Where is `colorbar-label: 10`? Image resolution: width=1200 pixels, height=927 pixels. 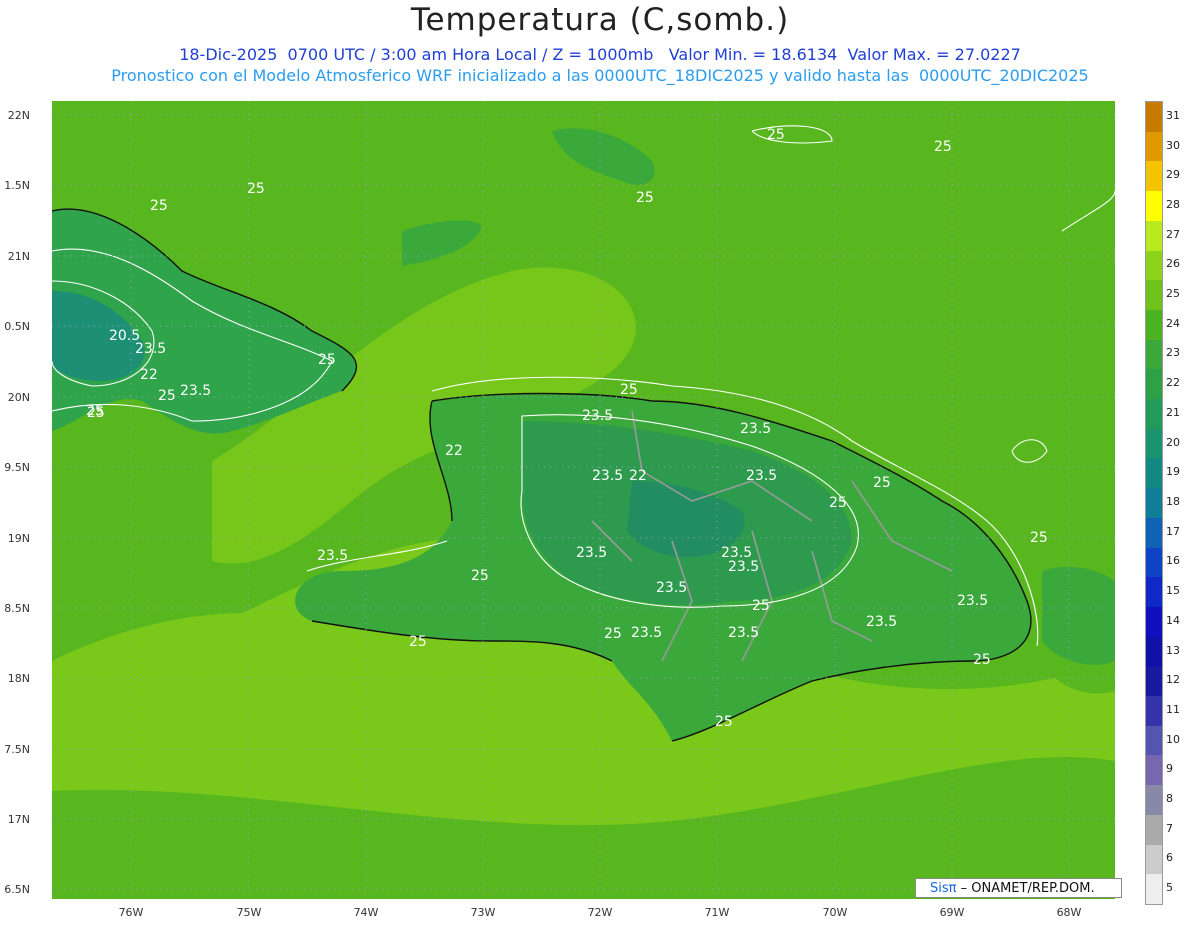
colorbar-label: 10 is located at coordinates (1173, 739).